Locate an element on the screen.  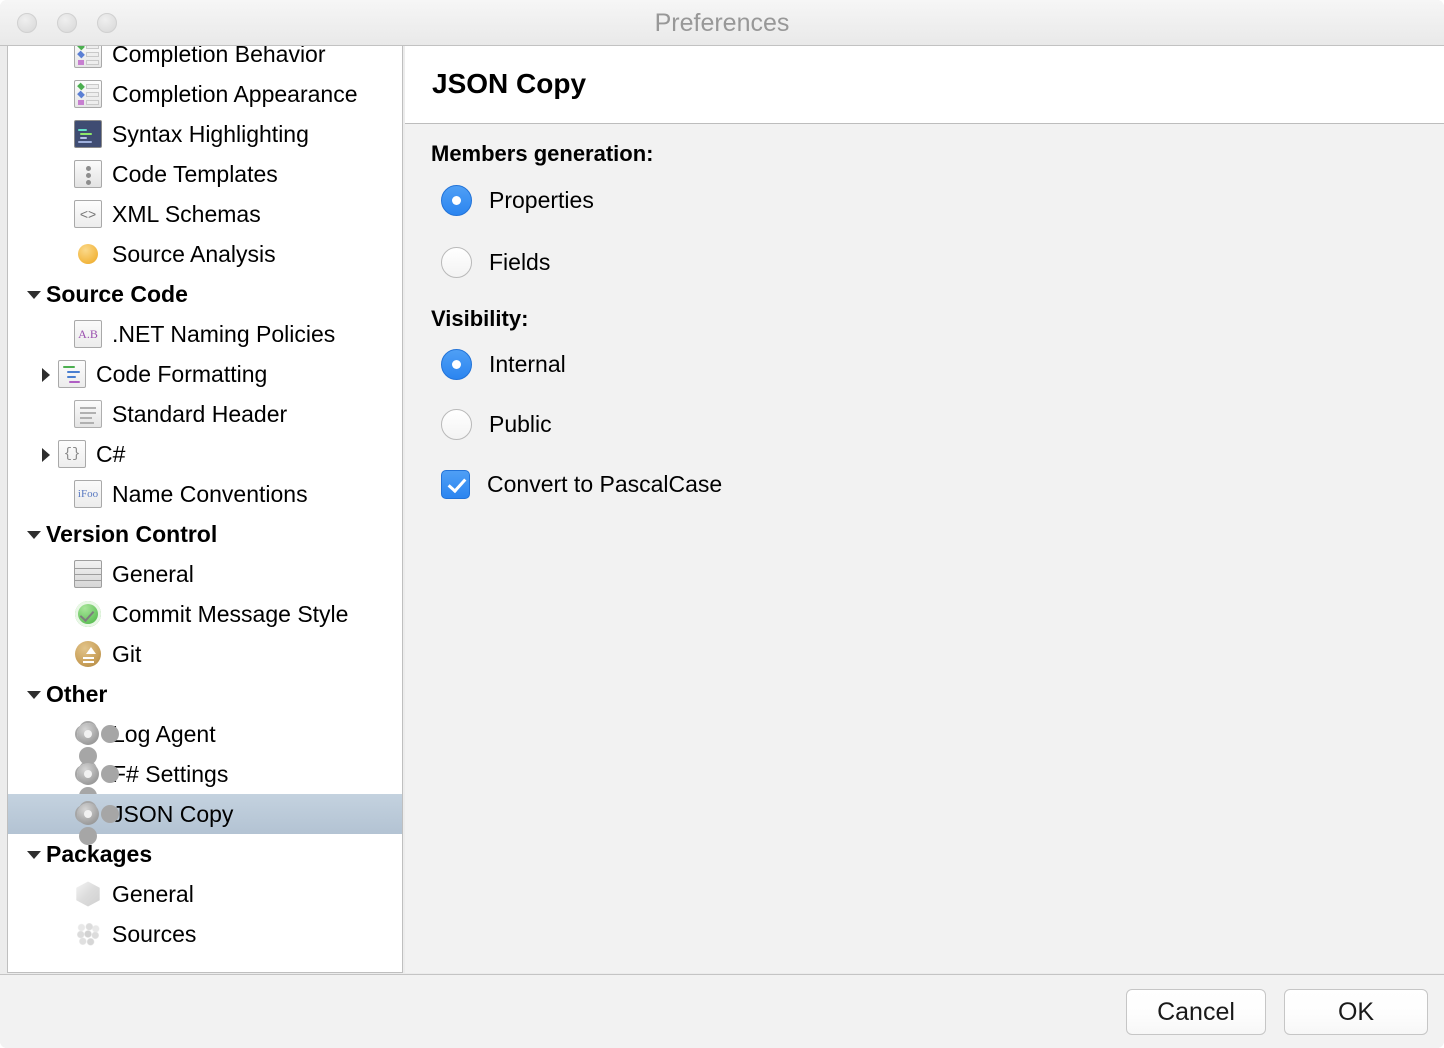
radio-internal-indicator is located at coordinates (456, 364).